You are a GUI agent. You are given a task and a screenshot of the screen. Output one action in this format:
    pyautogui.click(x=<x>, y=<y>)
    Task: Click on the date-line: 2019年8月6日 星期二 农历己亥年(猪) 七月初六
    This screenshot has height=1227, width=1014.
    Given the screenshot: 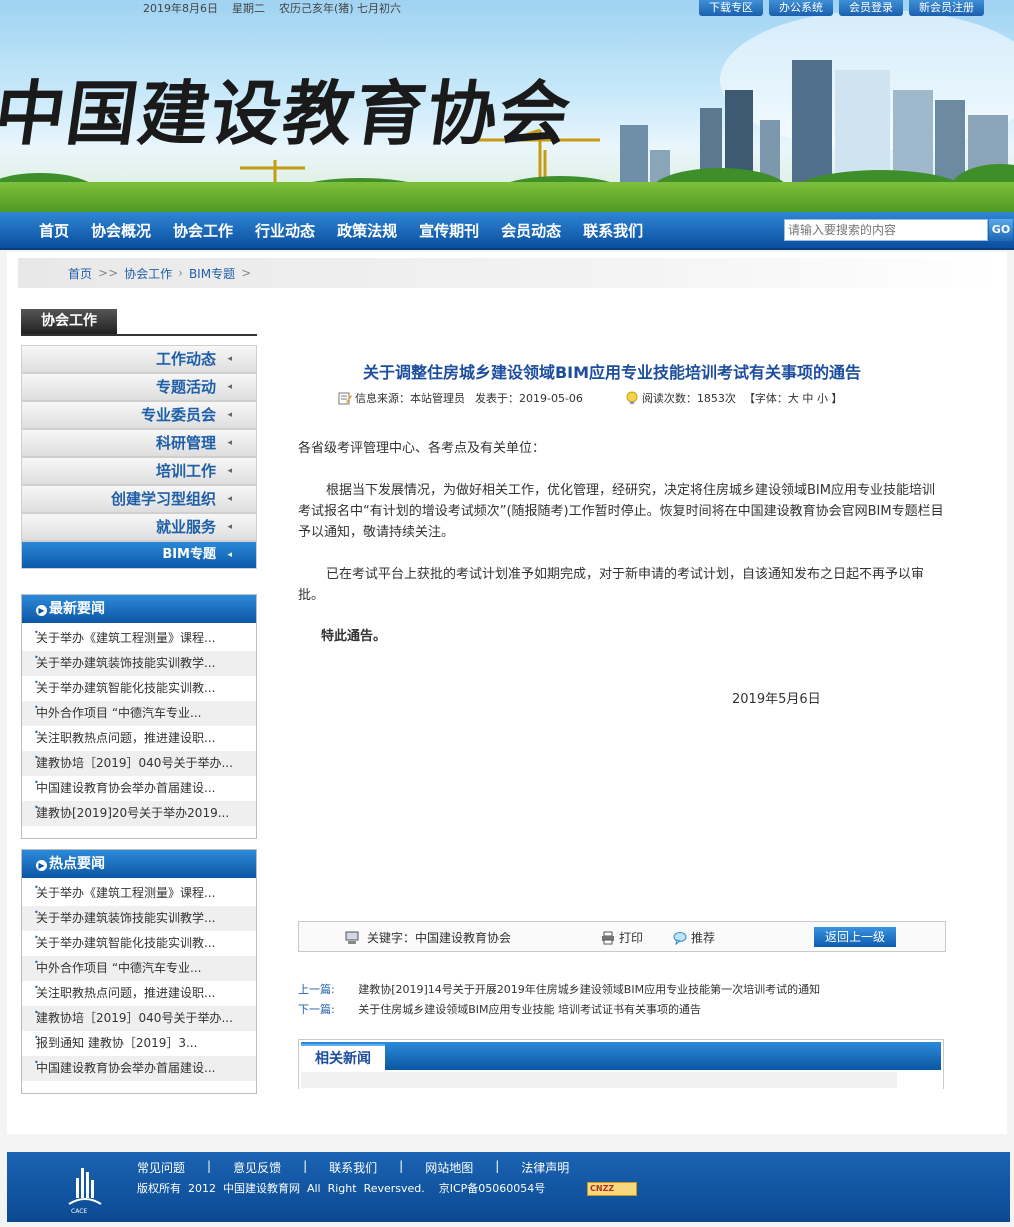 What is the action you would take?
    pyautogui.click(x=272, y=8)
    